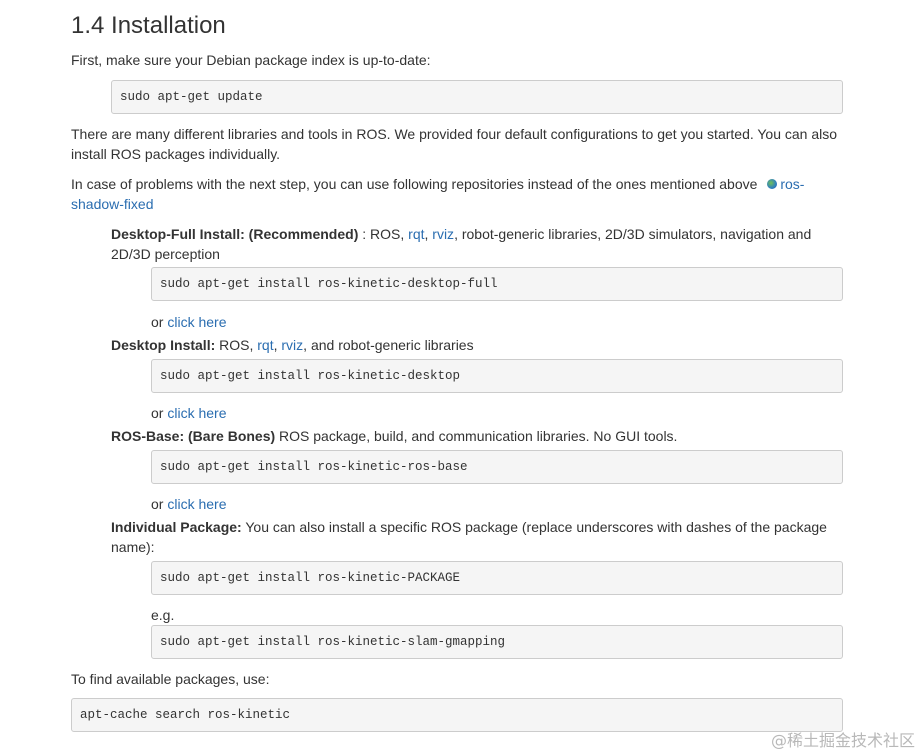  Describe the element at coordinates (196, 322) in the screenshot. I see `desktop-full-click-here-link: click here` at that location.